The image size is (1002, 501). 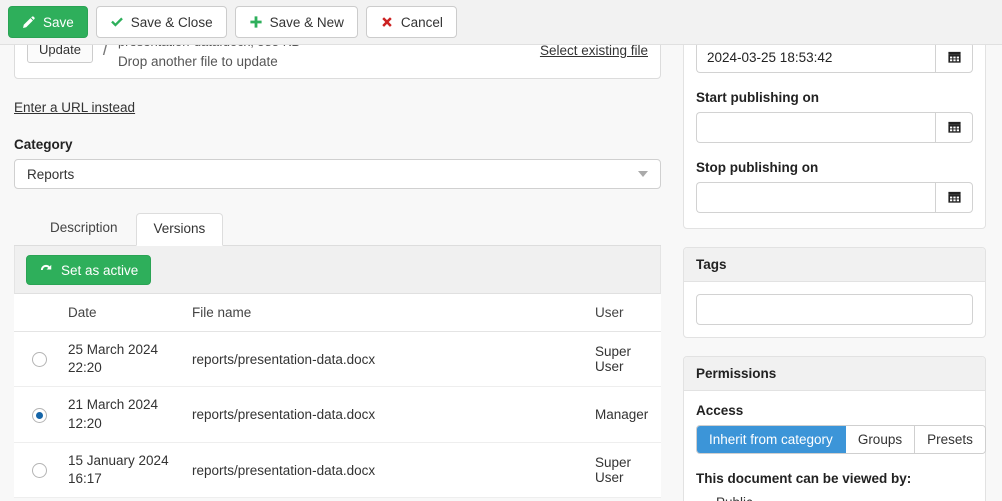 What do you see at coordinates (804, 478) in the screenshot?
I see `viewed-by-label: This document can be viewed by:` at bounding box center [804, 478].